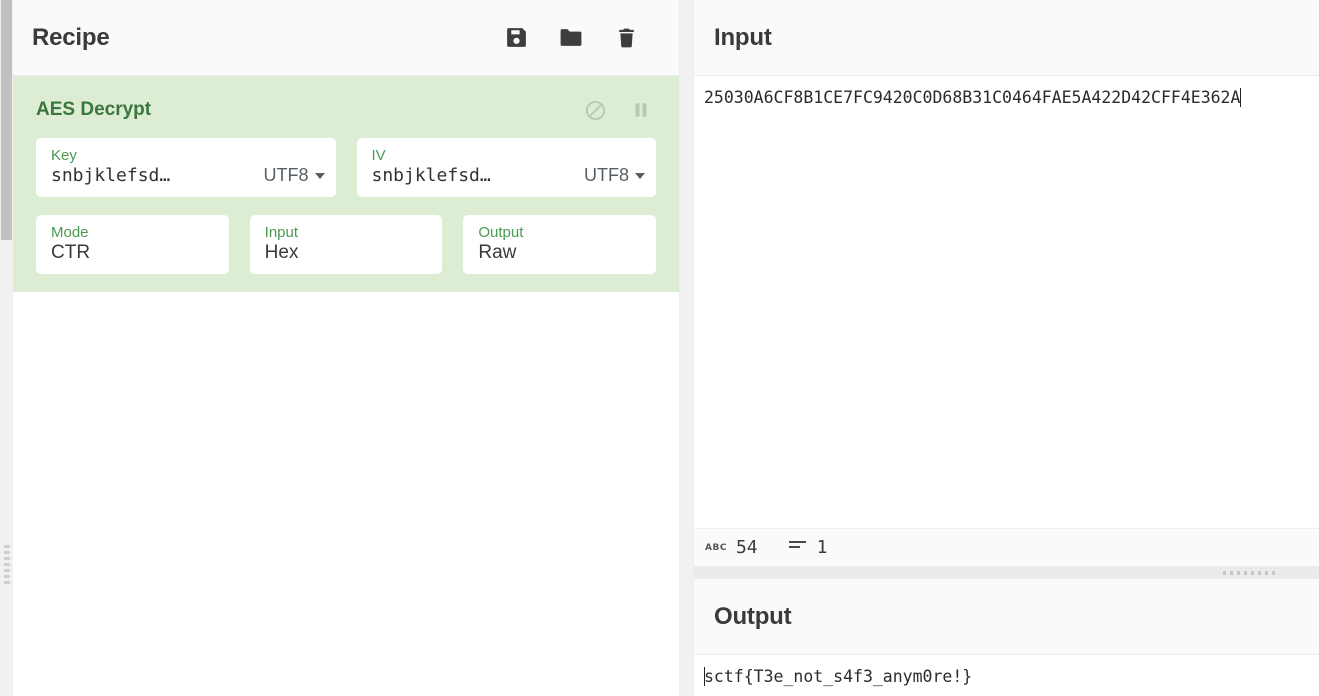  I want to click on disable-operation-icon, so click(595, 110).